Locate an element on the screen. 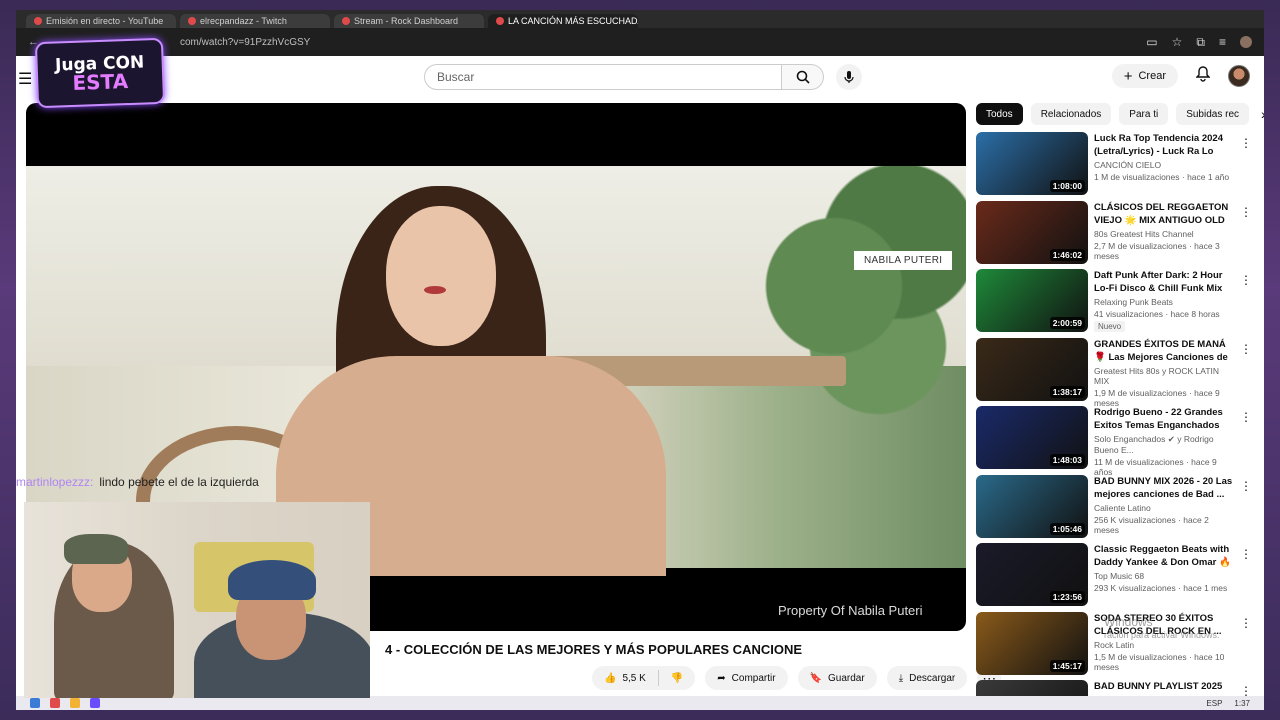  tab-label: LA CANCIÓN MÁS ESCUCHADA is located at coordinates (573, 21).